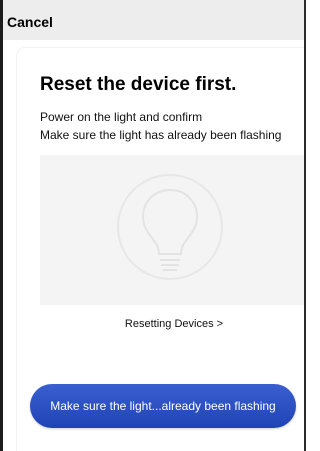 The height and width of the screenshot is (451, 320). Describe the element at coordinates (121, 117) in the screenshot. I see `instruction-power-on: Power on the light and confirm` at that location.